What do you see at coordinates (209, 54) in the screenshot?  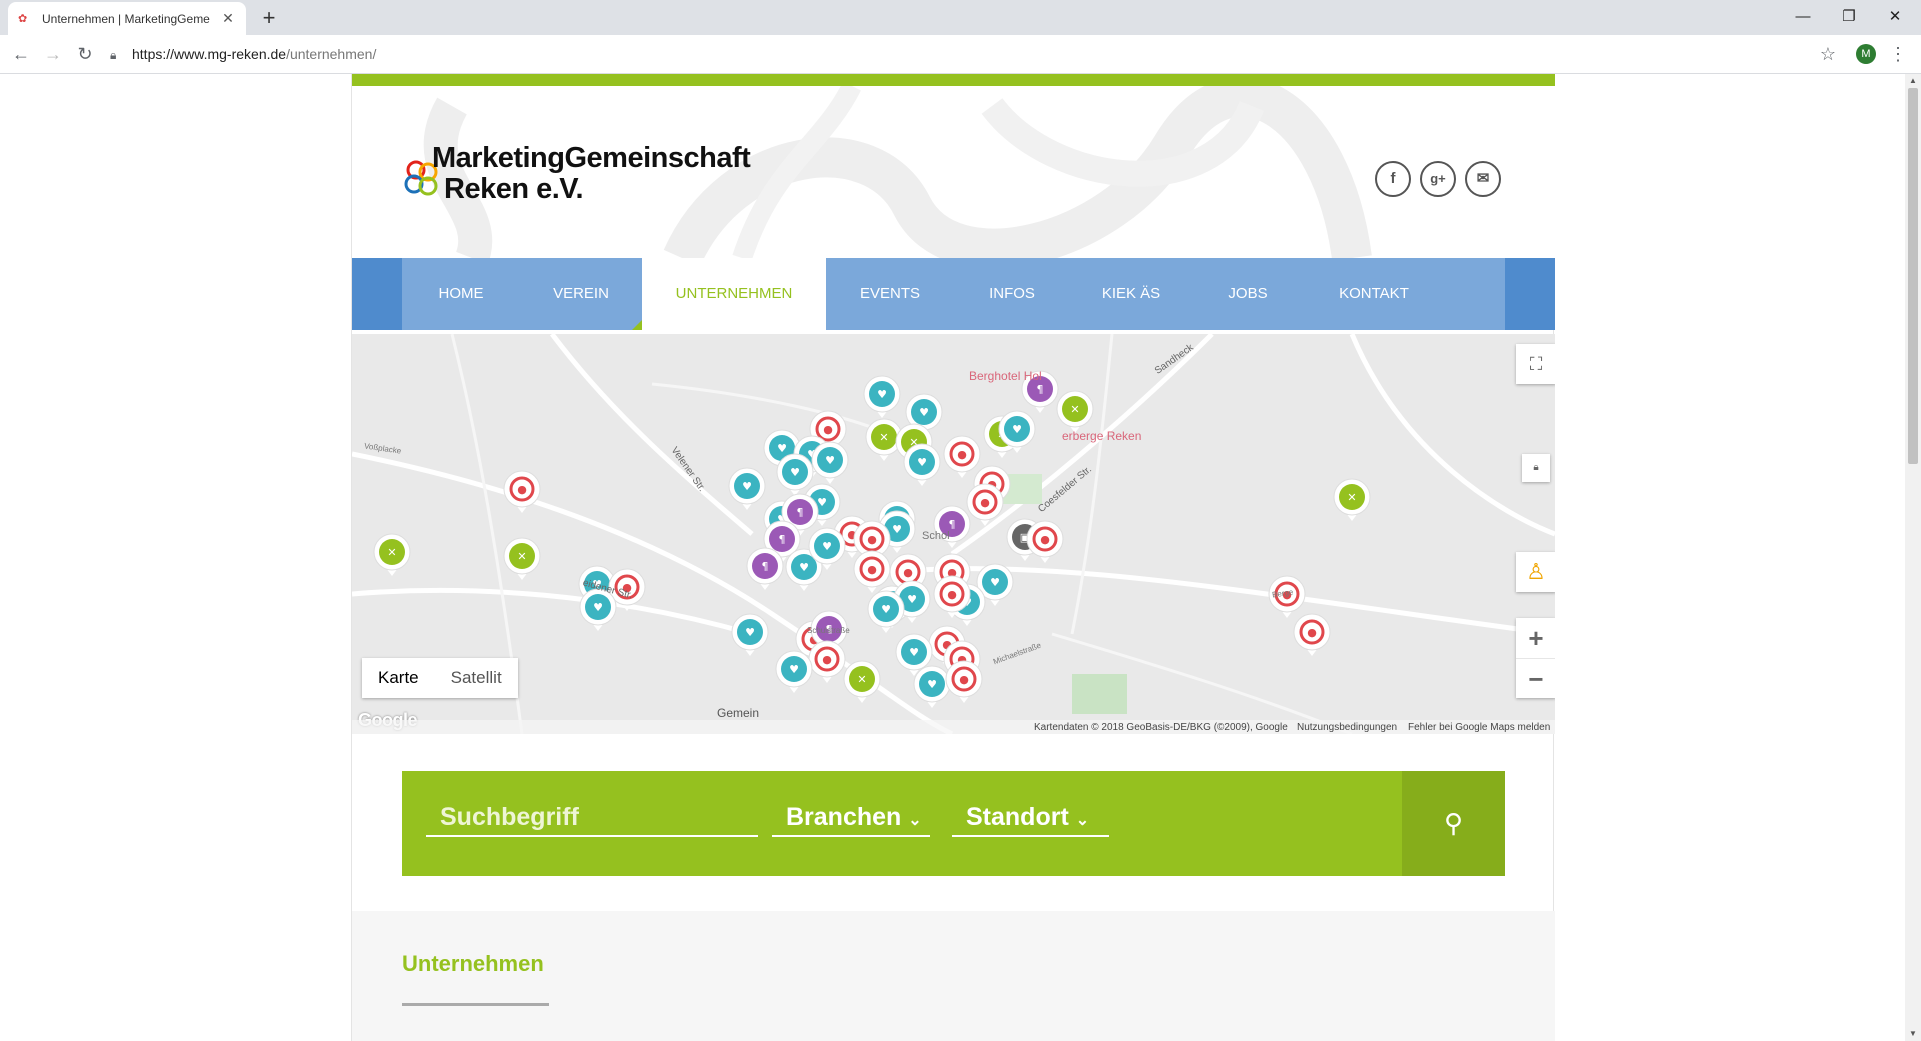 I see `url-host: https://www.mg-reken.de` at bounding box center [209, 54].